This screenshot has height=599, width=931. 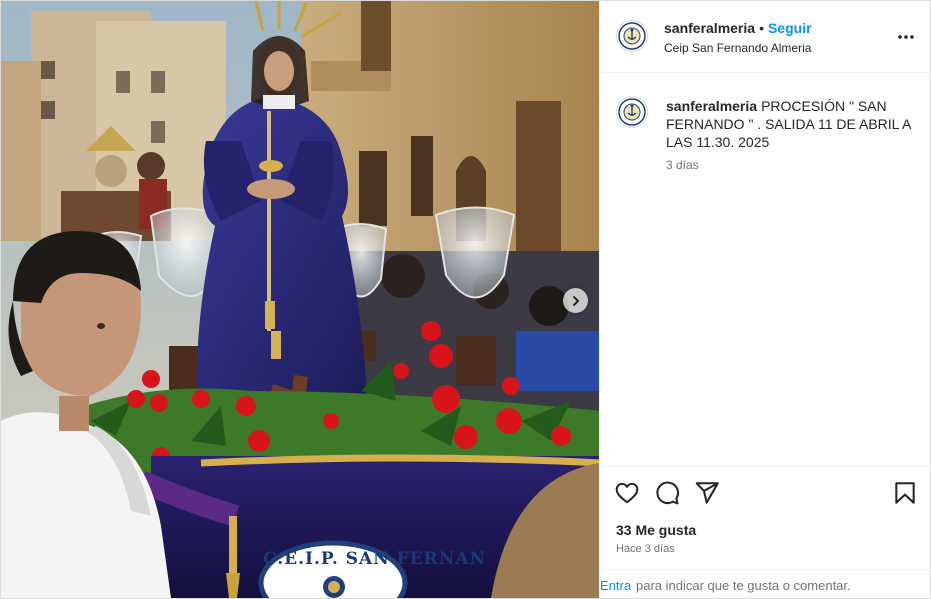 I want to click on post-time-ago: Hace 3 días, so click(x=645, y=549).